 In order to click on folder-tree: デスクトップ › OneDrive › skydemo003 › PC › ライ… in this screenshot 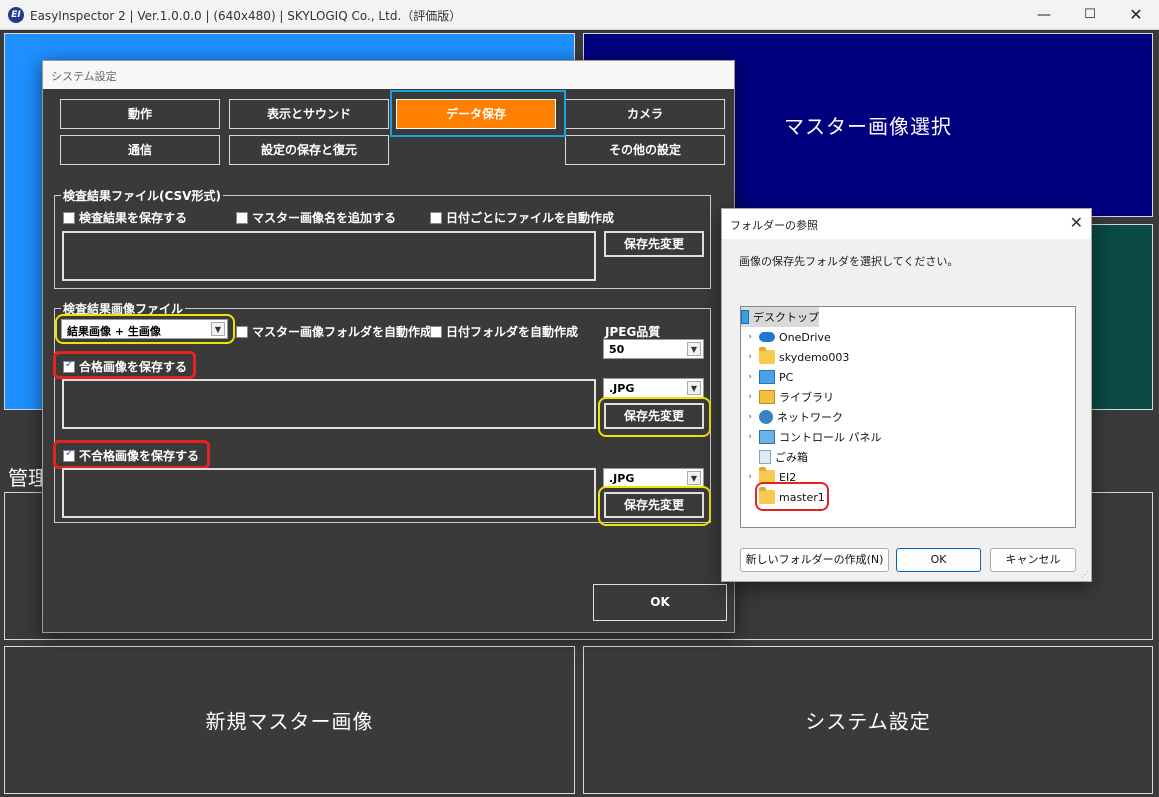, I will do `click(908, 417)`.